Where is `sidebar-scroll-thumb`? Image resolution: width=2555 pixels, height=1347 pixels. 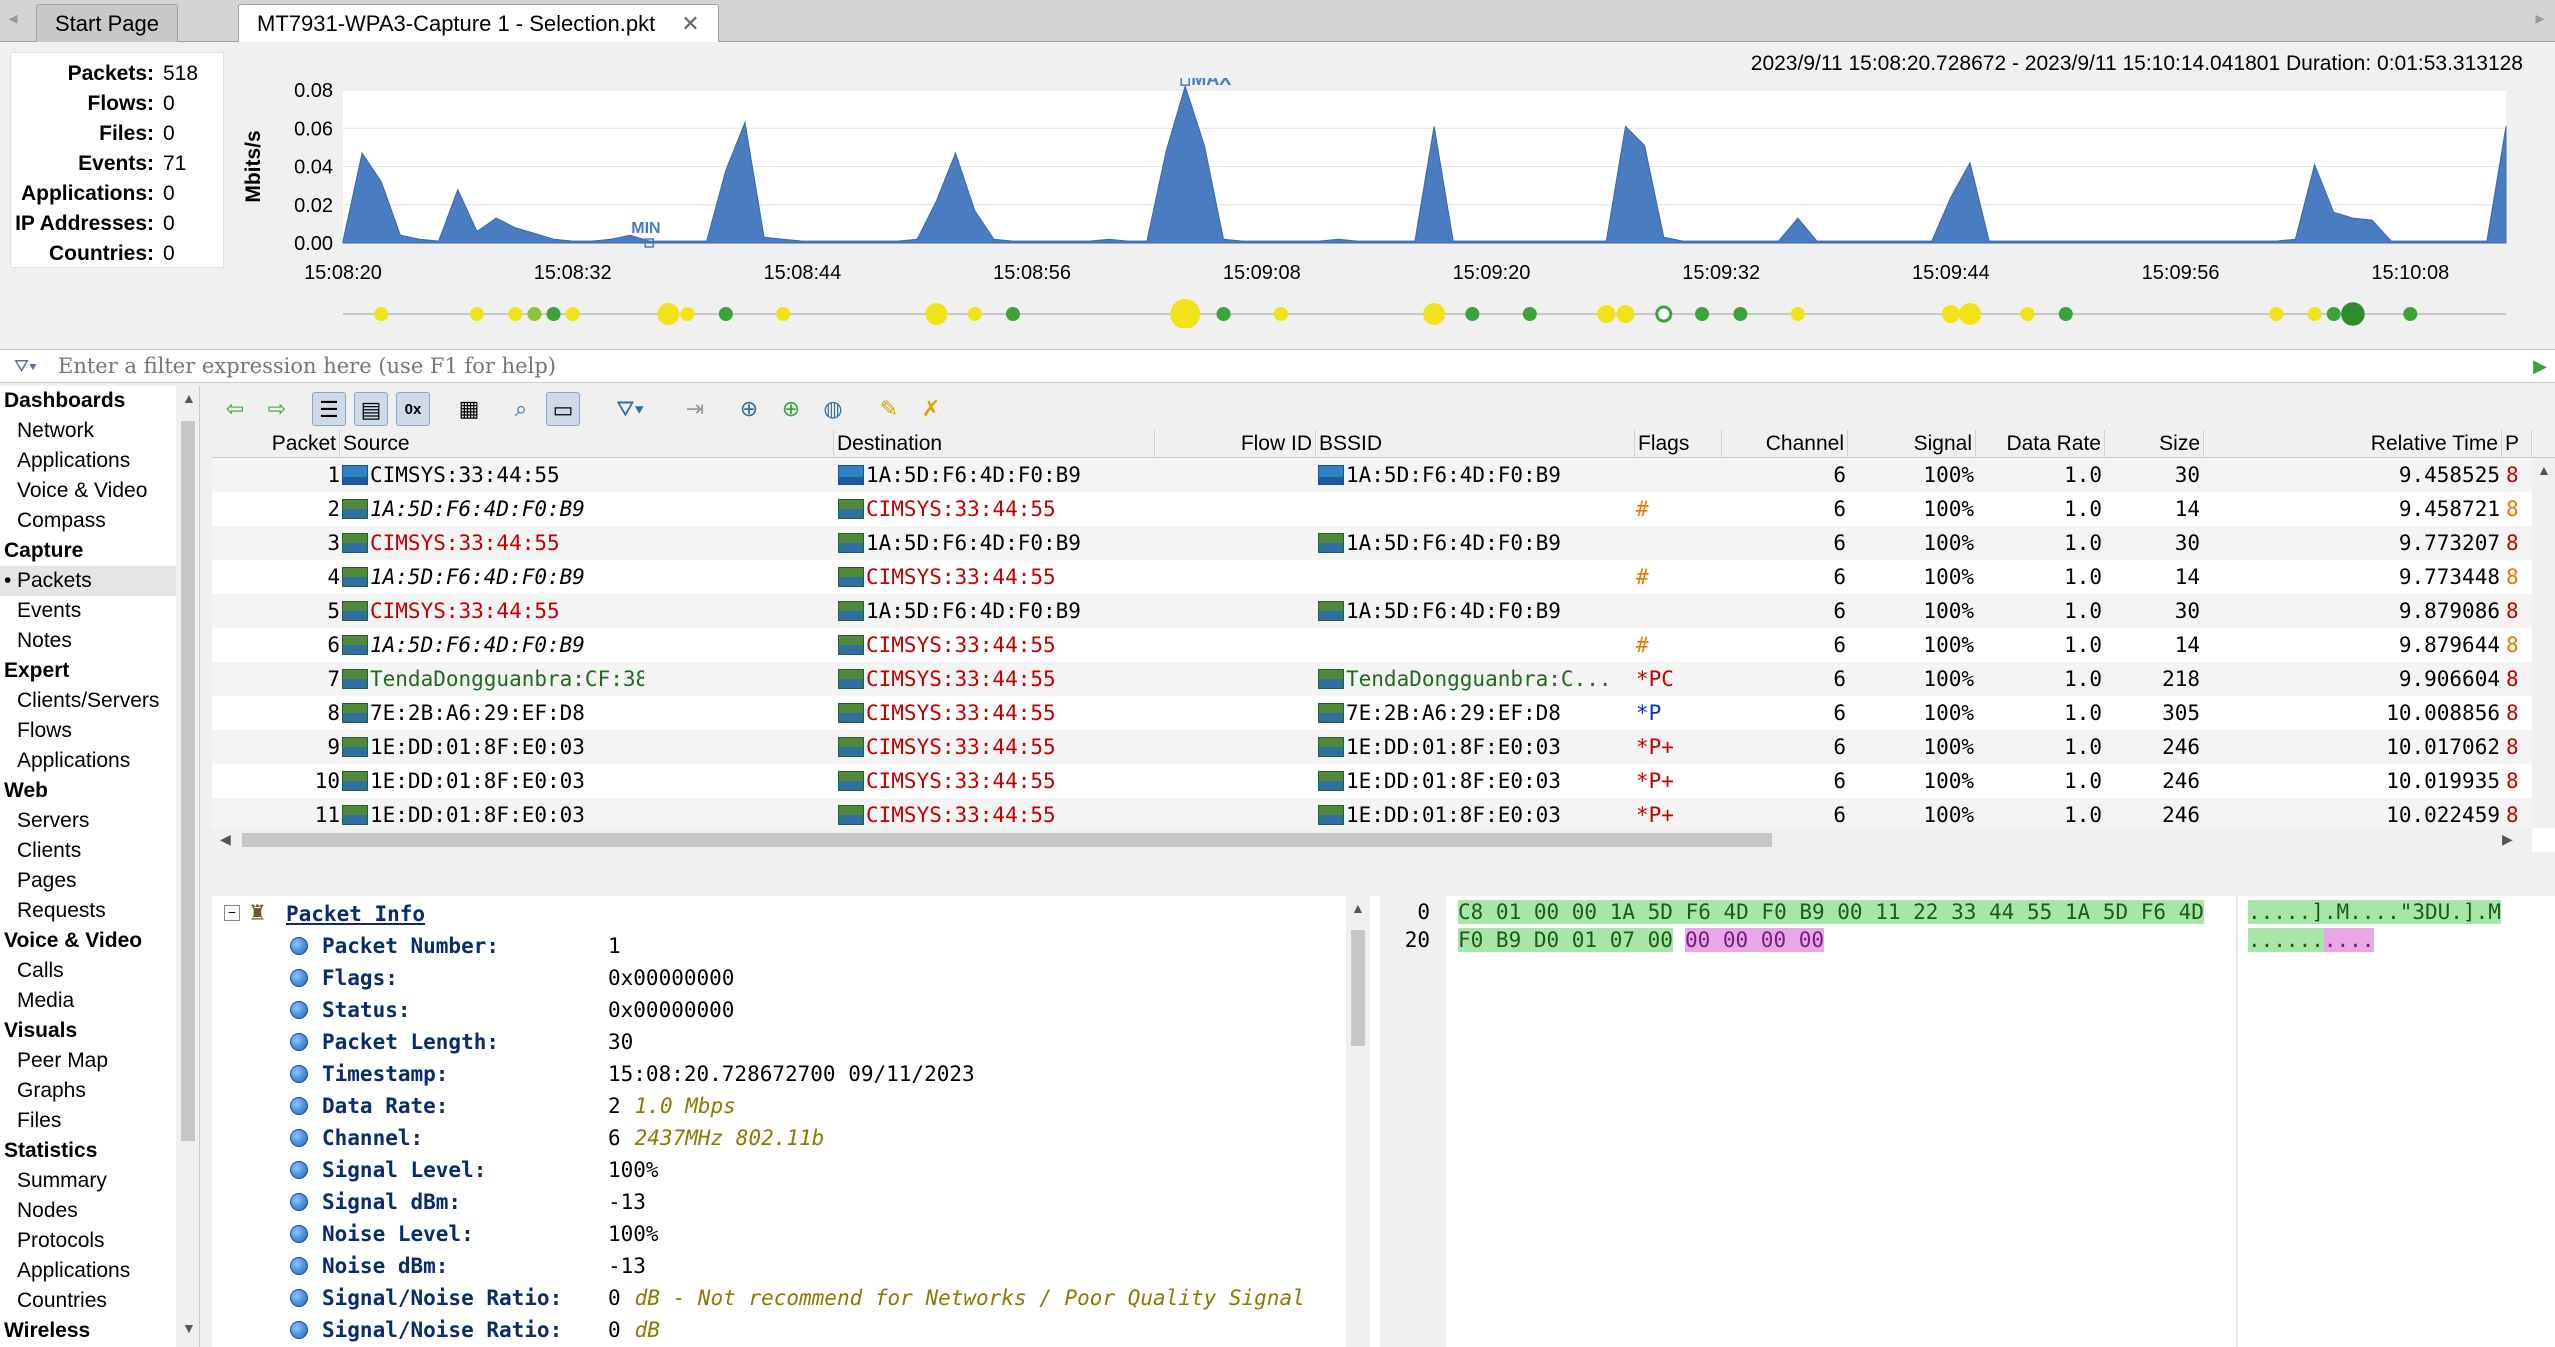
sidebar-scroll-thumb is located at coordinates (188, 781).